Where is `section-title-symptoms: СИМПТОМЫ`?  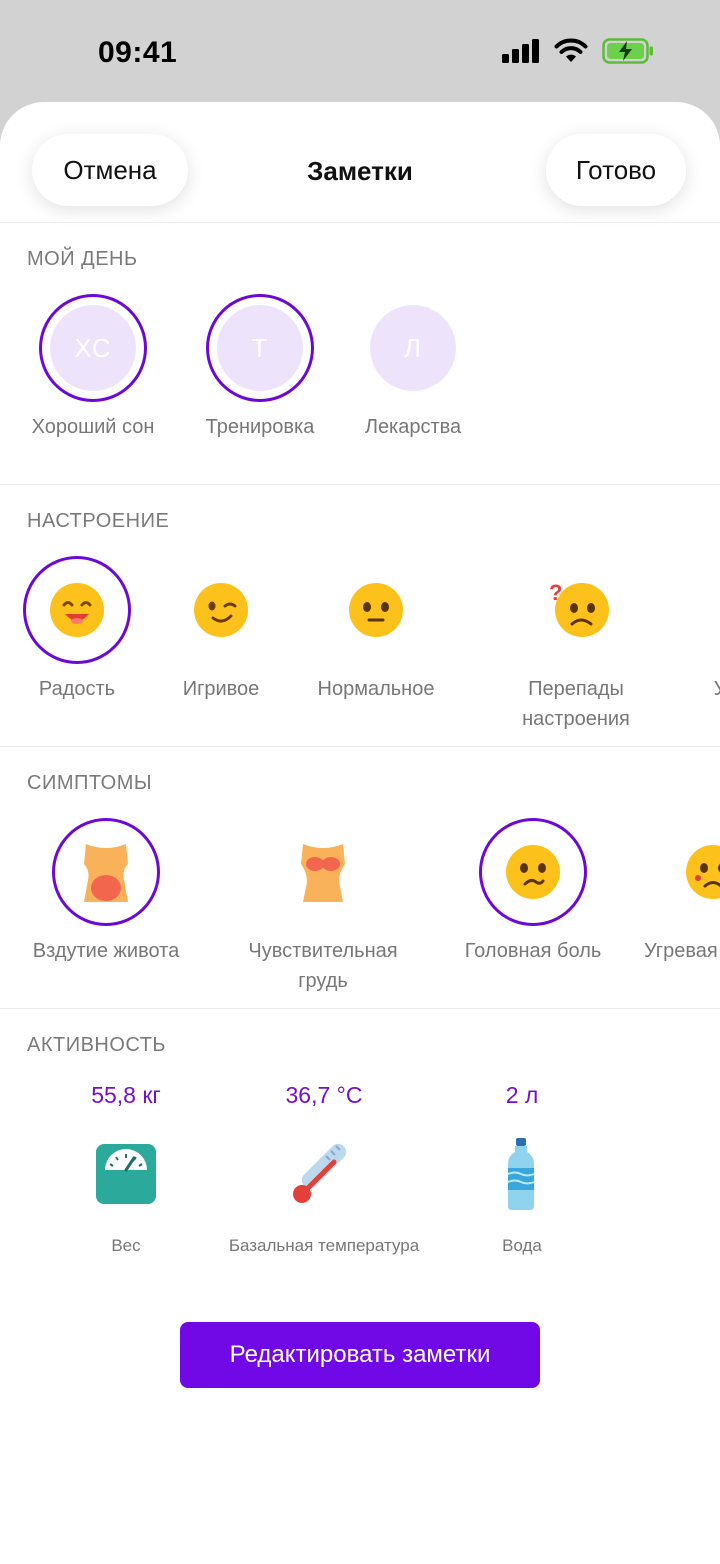 section-title-symptoms: СИМПТОМЫ is located at coordinates (90, 783).